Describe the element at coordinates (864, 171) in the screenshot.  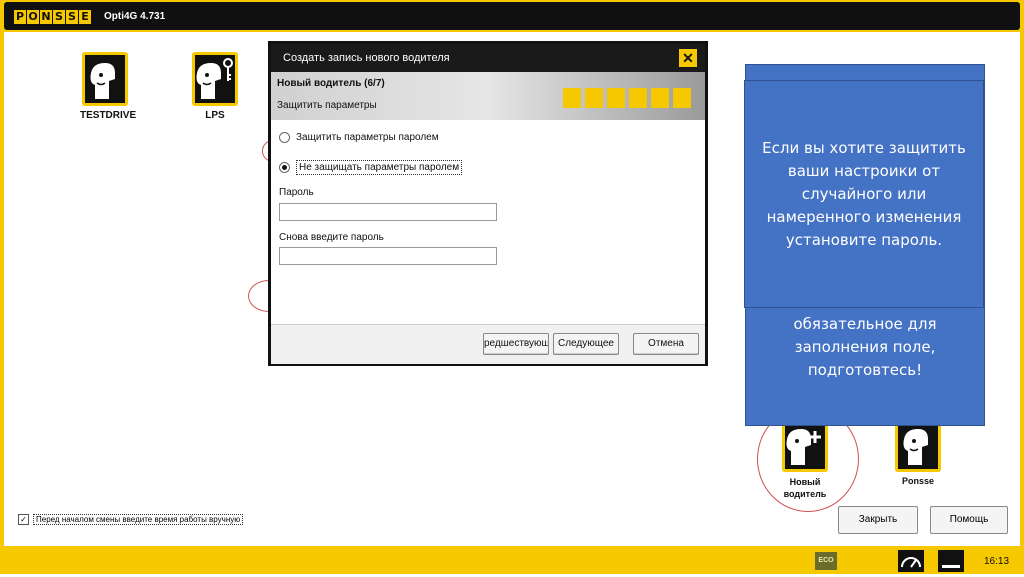
I see `callout-front-line: ваши настроики от` at that location.